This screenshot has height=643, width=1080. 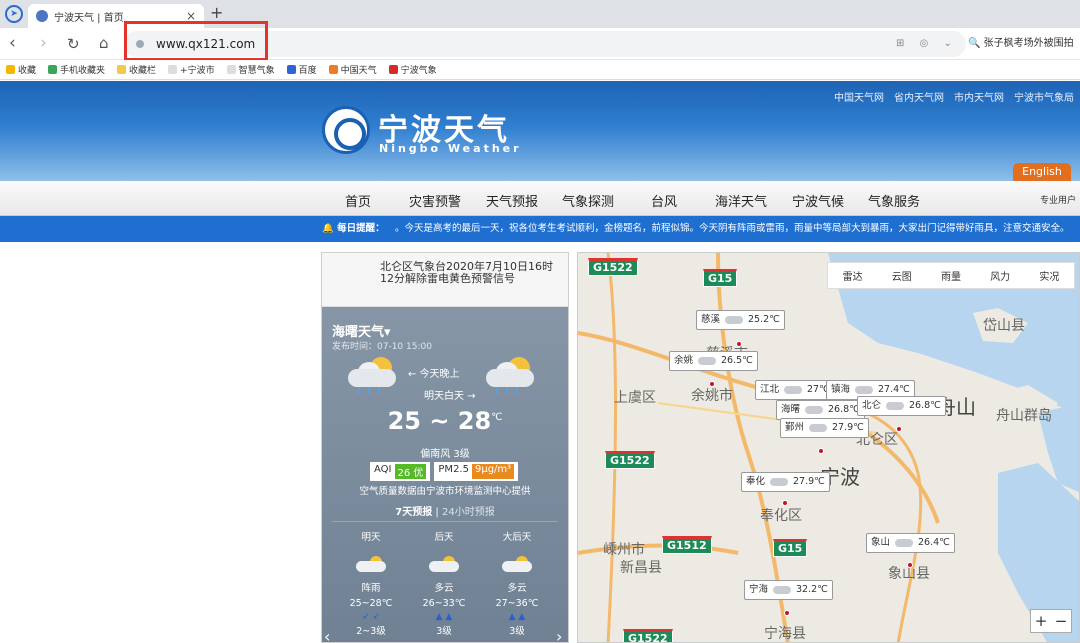 What do you see at coordinates (476, 471) in the screenshot?
I see `pm25-badge: PM2.5 9μg/m³` at bounding box center [476, 471].